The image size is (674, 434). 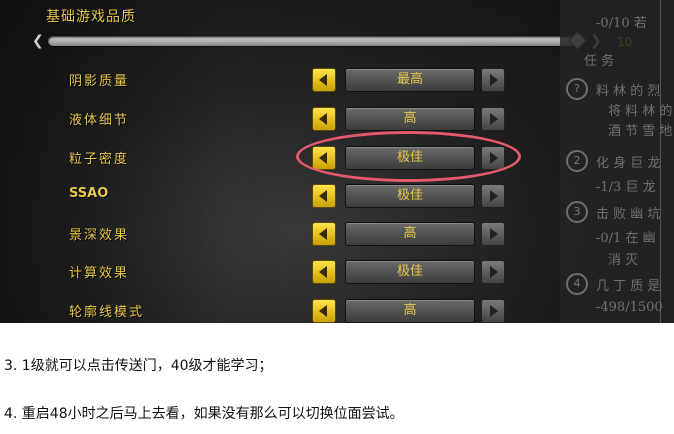 I want to click on quest-line: 几 丁 质 是, so click(x=628, y=286).